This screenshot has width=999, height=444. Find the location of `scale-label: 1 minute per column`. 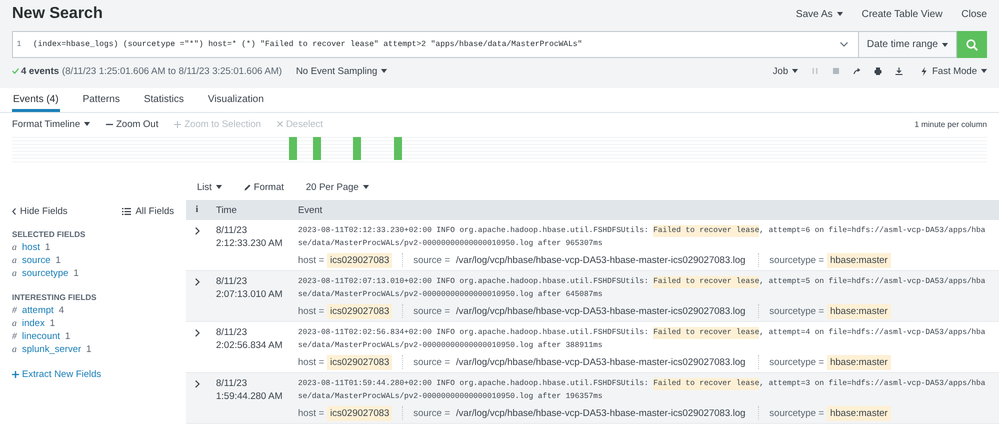

scale-label: 1 minute per column is located at coordinates (950, 124).